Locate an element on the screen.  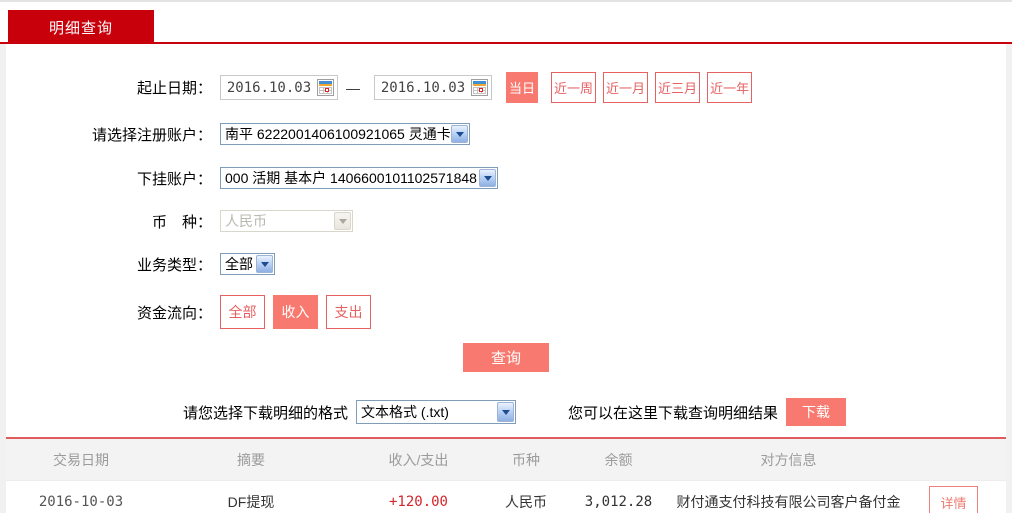
quick-range-today-button: 当日 is located at coordinates (522, 87).